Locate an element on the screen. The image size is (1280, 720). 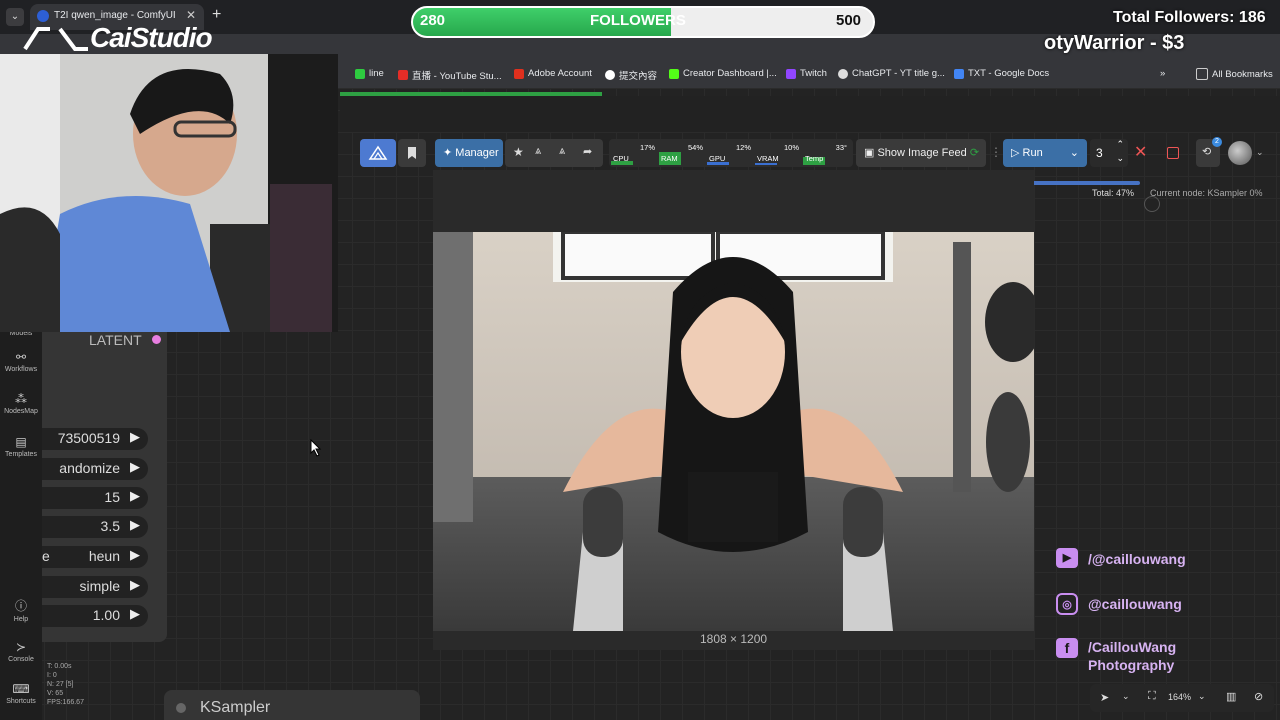
stat-line: FPS:166.67 is located at coordinates (65, 702).